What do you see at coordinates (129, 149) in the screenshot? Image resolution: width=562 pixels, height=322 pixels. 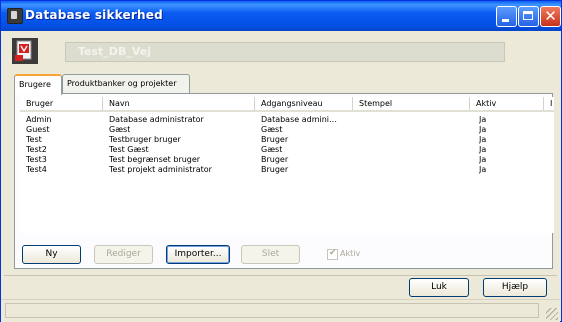 I see `cell-navn: Test Gæst` at bounding box center [129, 149].